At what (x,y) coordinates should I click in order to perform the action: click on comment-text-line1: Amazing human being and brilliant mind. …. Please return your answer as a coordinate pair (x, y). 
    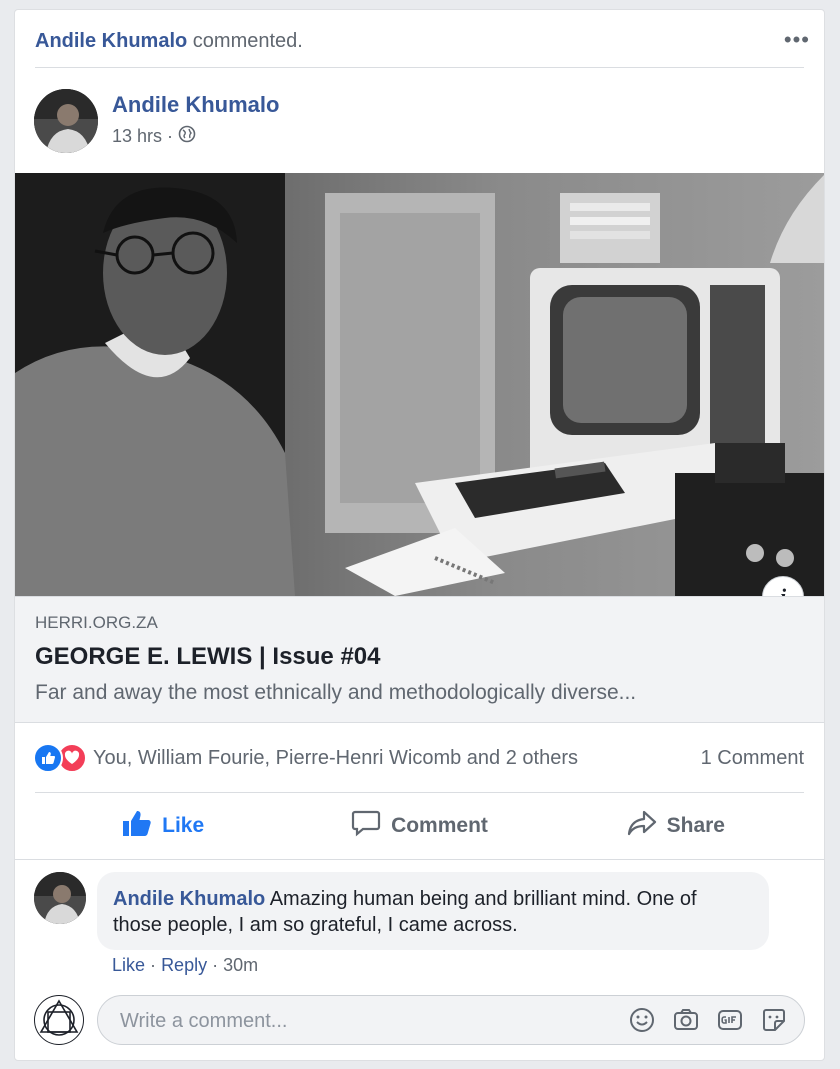
    Looking at the image, I should click on (483, 899).